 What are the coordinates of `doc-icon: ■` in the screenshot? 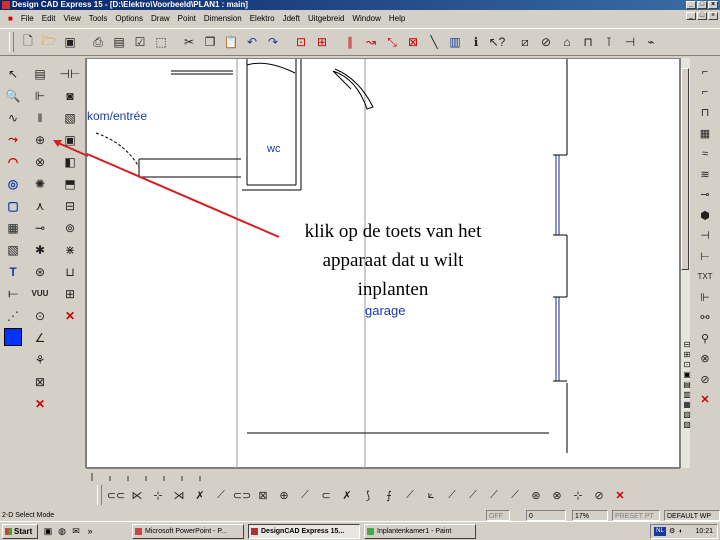 It's located at (10, 18).